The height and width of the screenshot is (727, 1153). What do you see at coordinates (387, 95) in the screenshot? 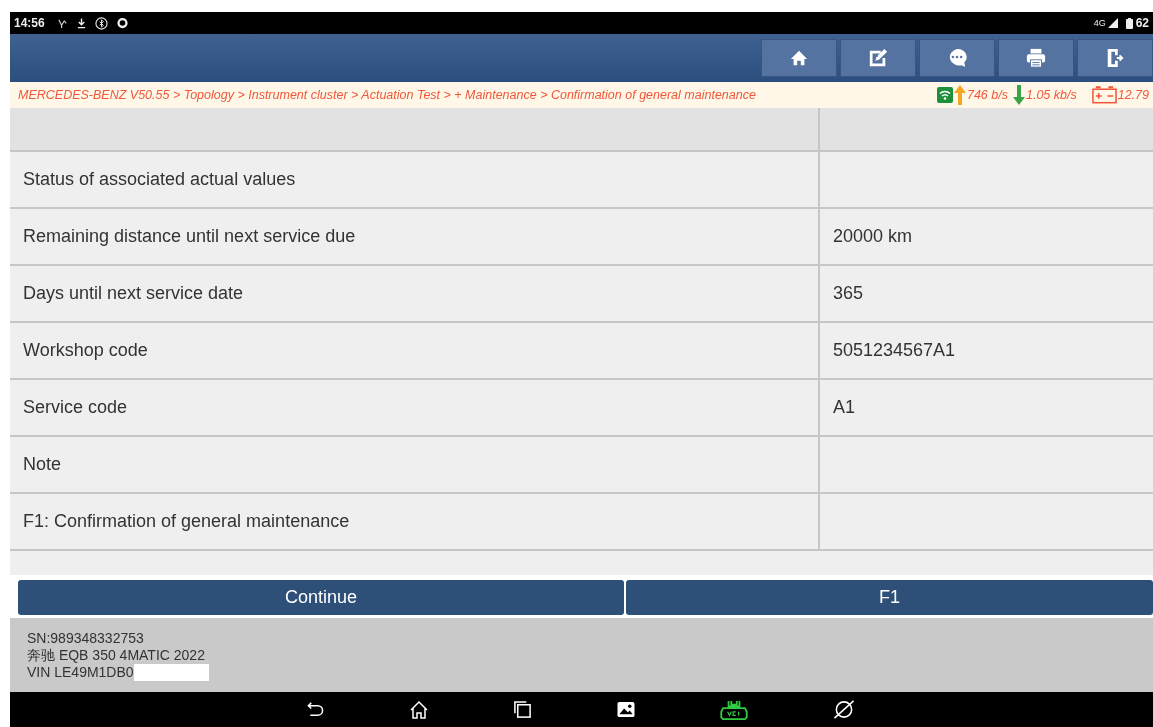
I see `breadcrumb-path: MERCEDES-BENZ V50.55 > Topology > Instrument cluster > Actuation Test > + Maintenance > Confirmation of general maintenance` at bounding box center [387, 95].